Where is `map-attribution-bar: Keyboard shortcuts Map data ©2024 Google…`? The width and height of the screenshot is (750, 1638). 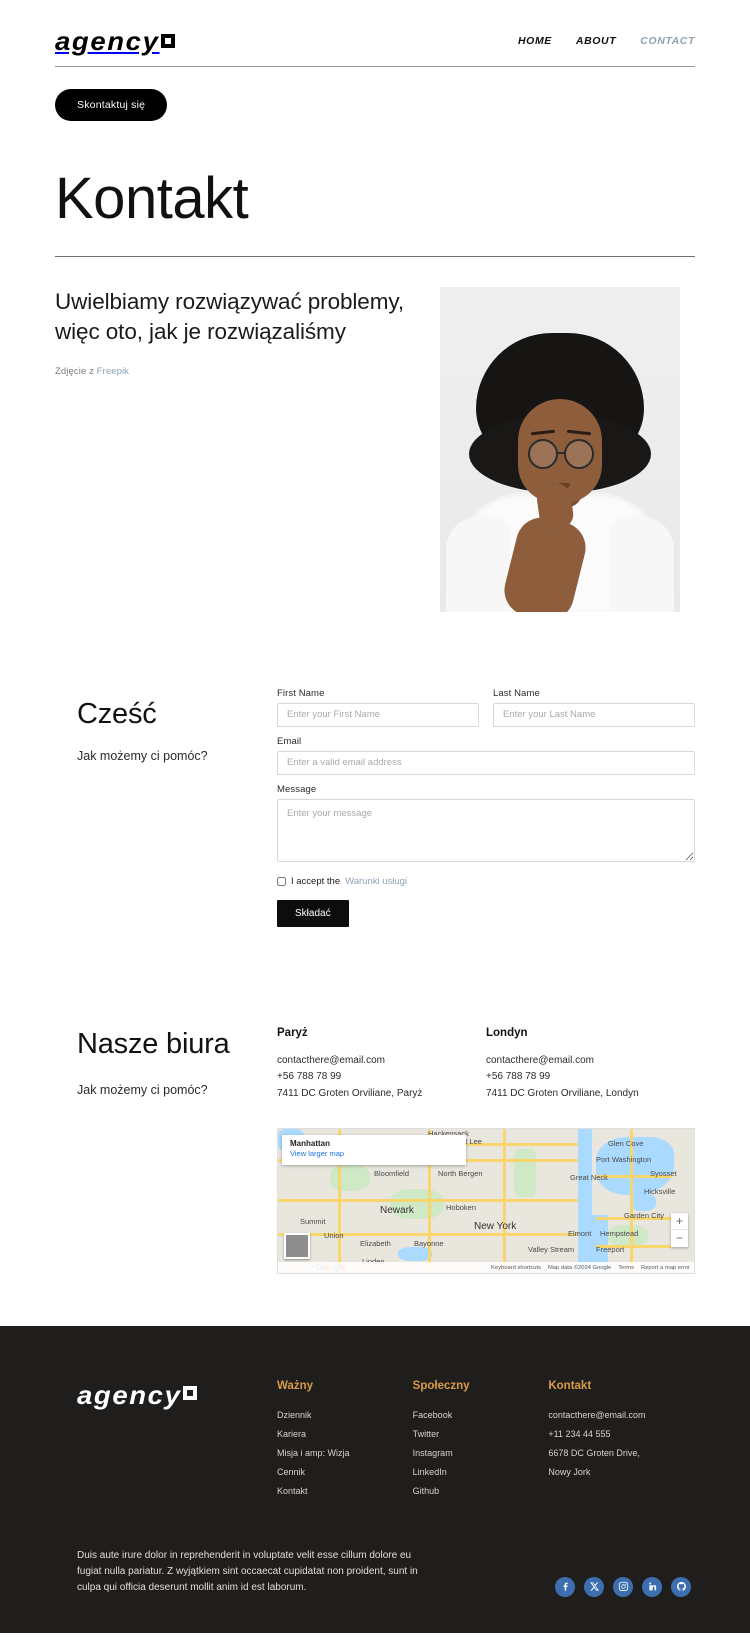
map-attribution-bar: Keyboard shortcuts Map data ©2024 Google… is located at coordinates (486, 1268).